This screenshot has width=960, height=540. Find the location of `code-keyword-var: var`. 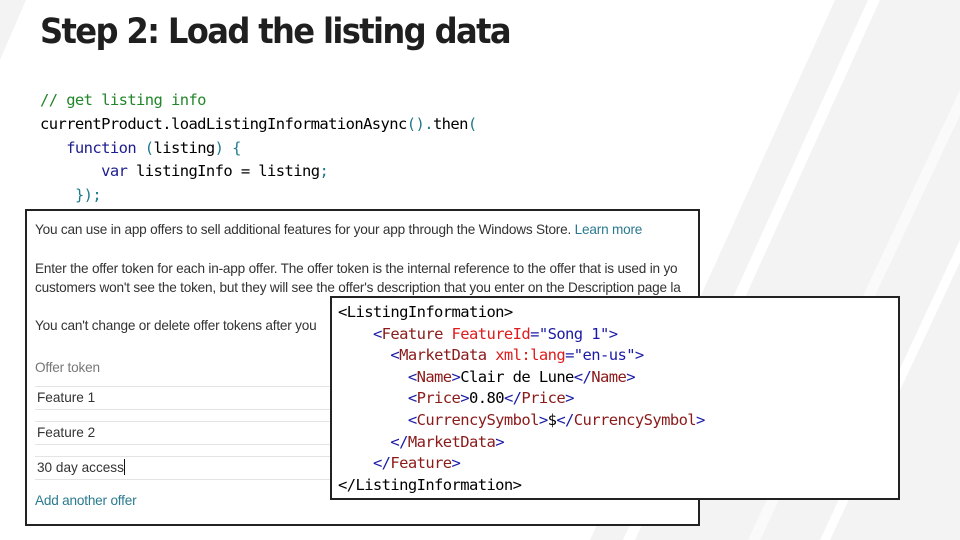

code-keyword-var: var is located at coordinates (114, 171).